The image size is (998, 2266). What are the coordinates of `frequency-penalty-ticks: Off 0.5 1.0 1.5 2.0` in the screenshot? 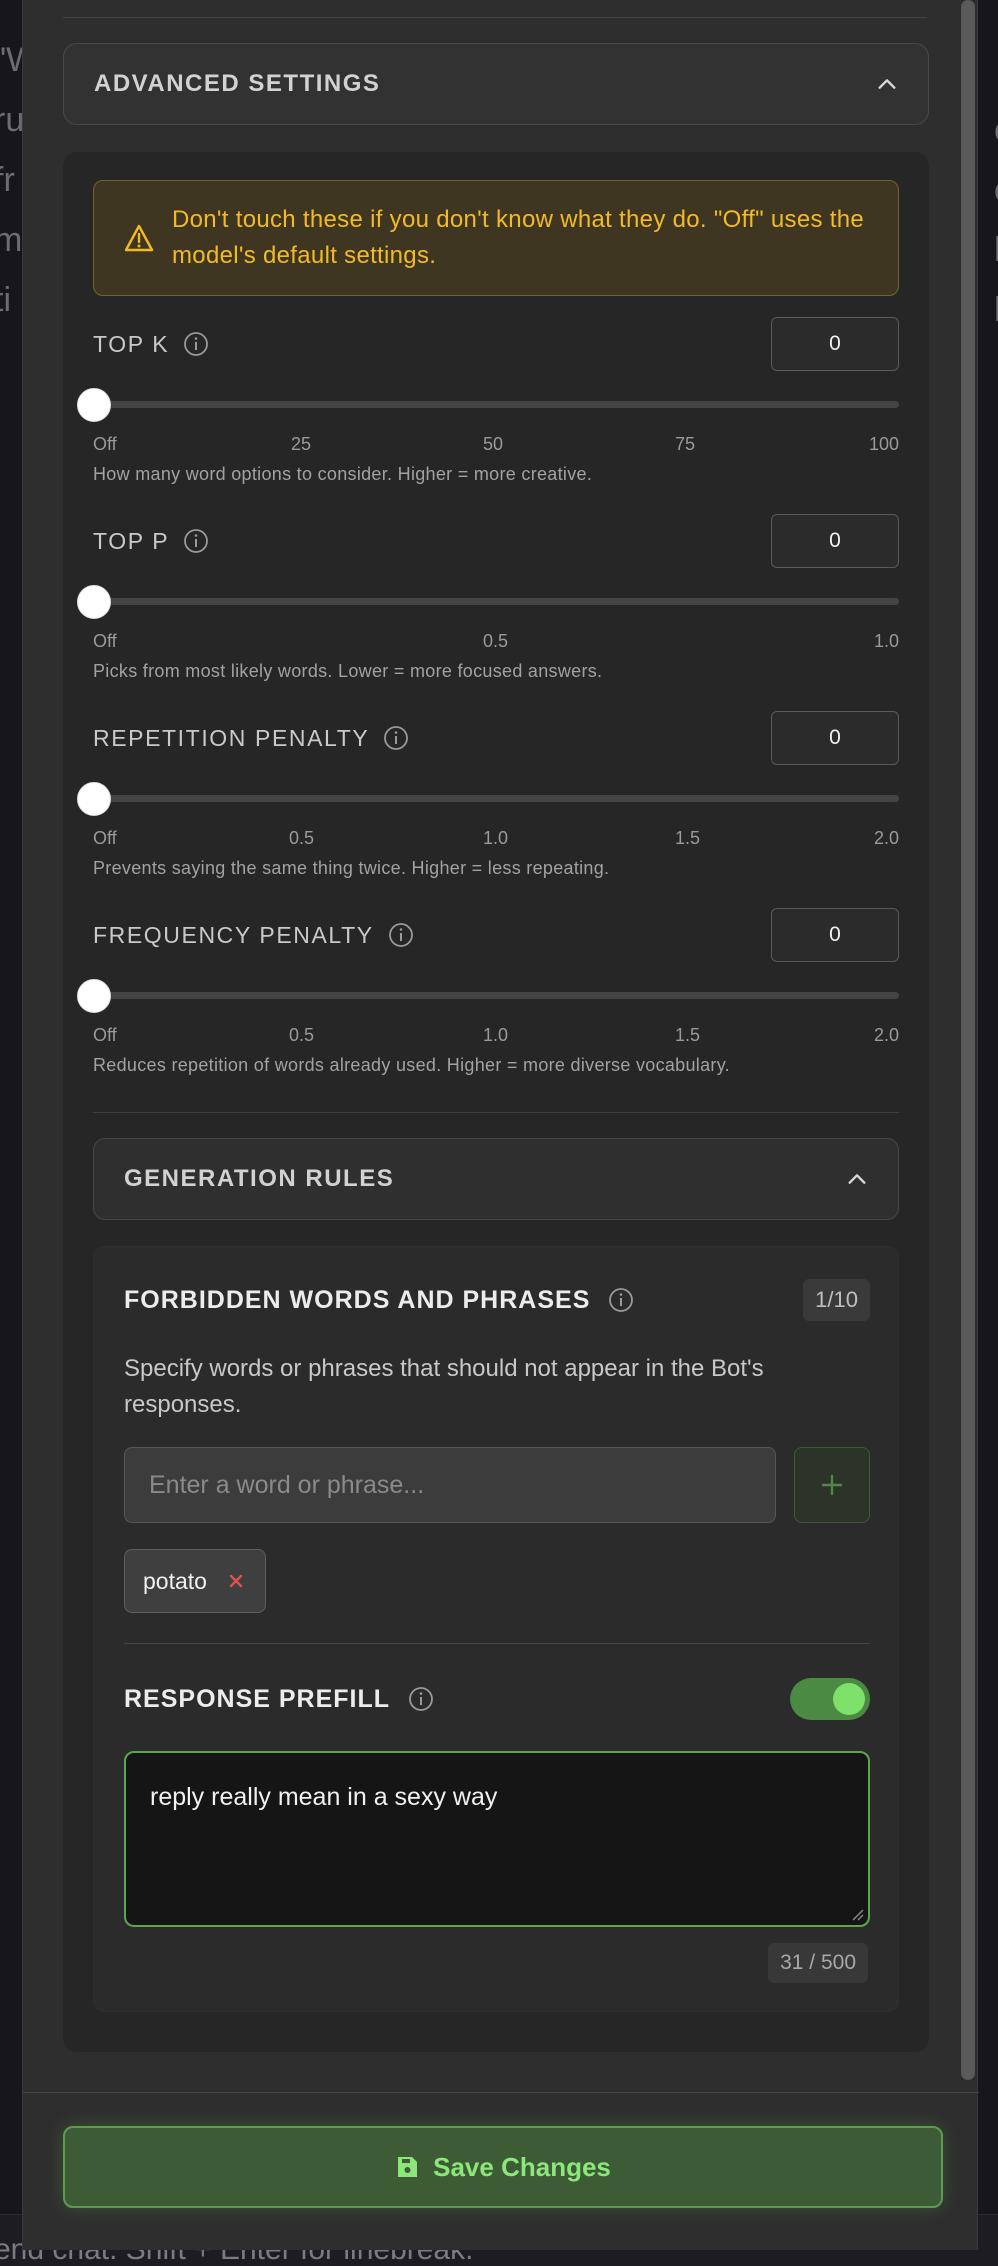 It's located at (496, 1037).